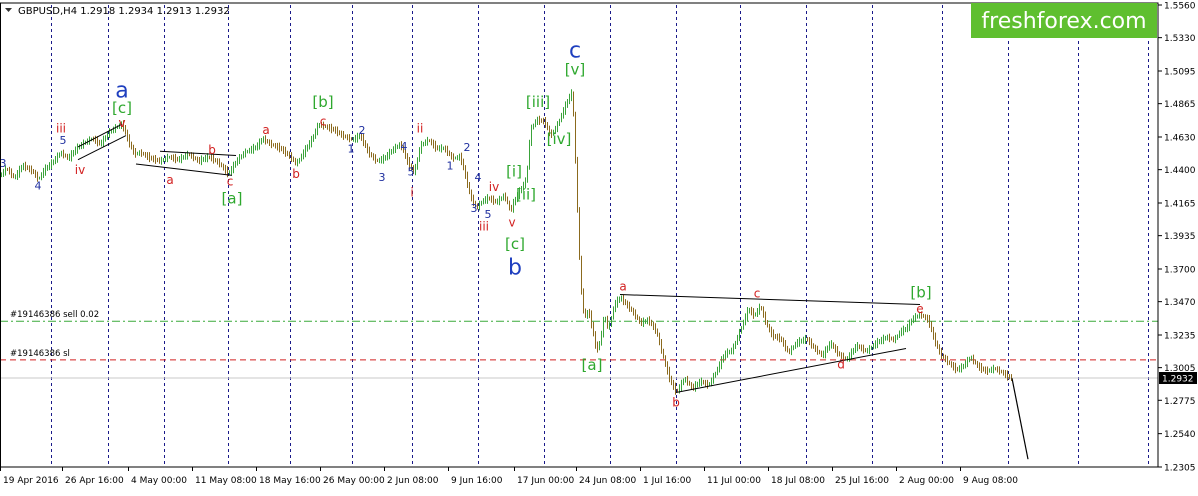 The width and height of the screenshot is (1198, 496). I want to click on y-tick-label: 1.4630, so click(1180, 139).